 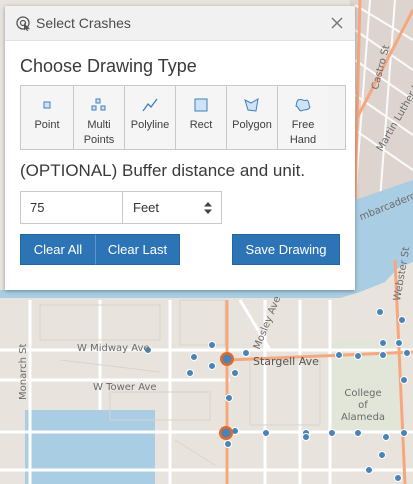 I want to click on panel-title: Select Crashes, so click(x=83, y=23).